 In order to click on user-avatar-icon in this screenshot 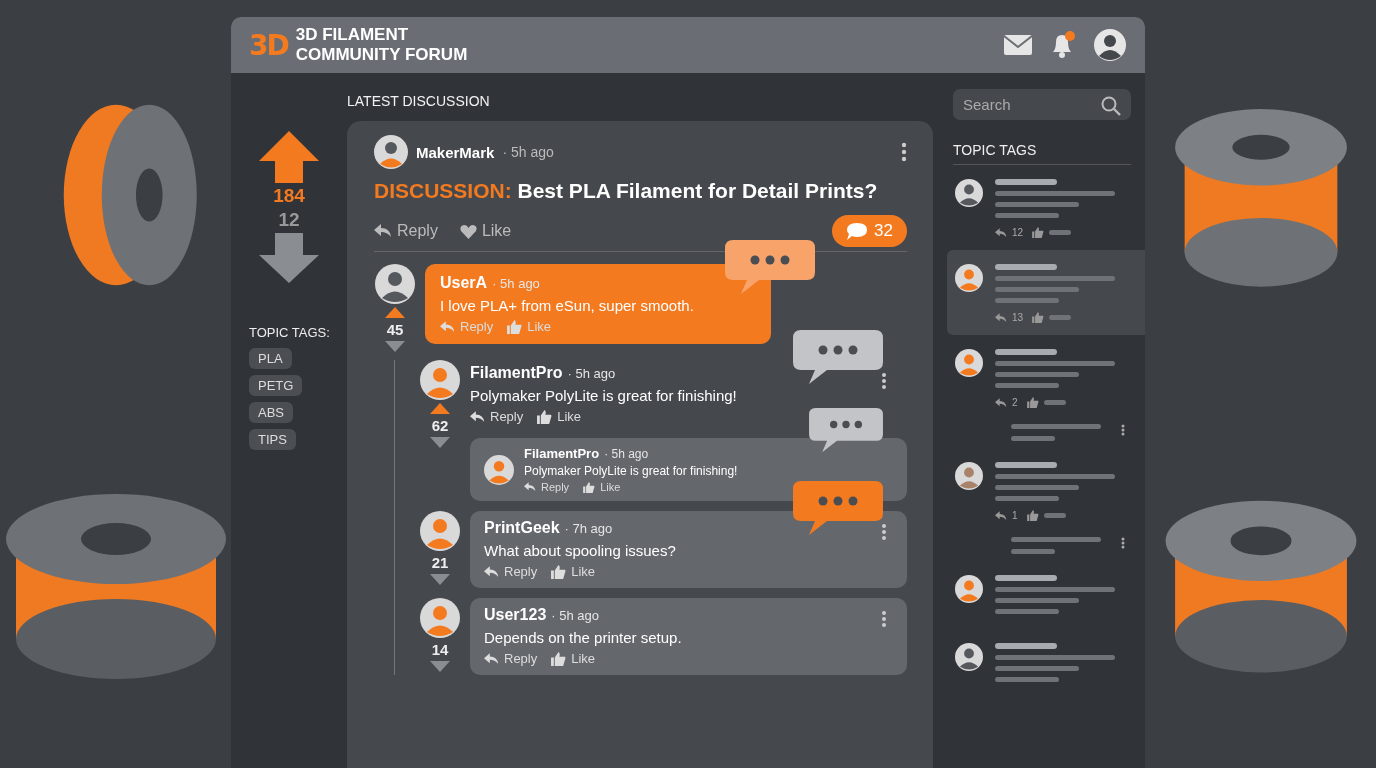, I will do `click(1110, 45)`.